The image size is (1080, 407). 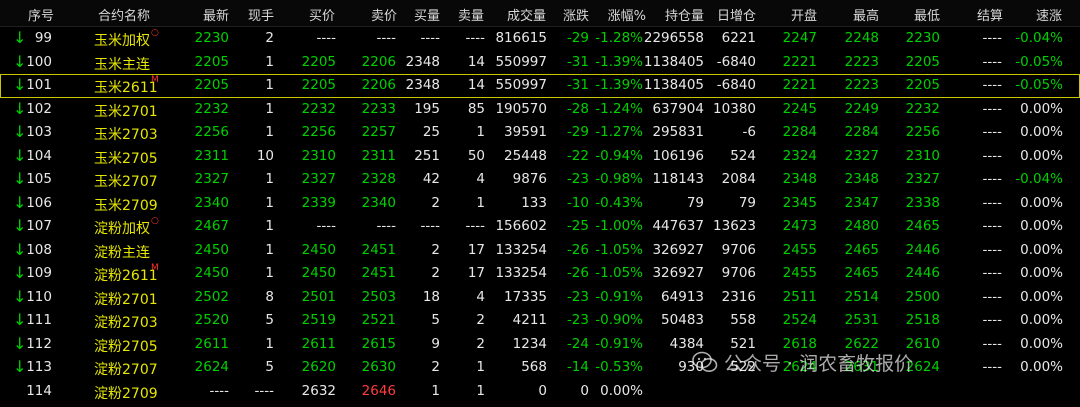 I want to click on cell-last: 2232, so click(x=211, y=108).